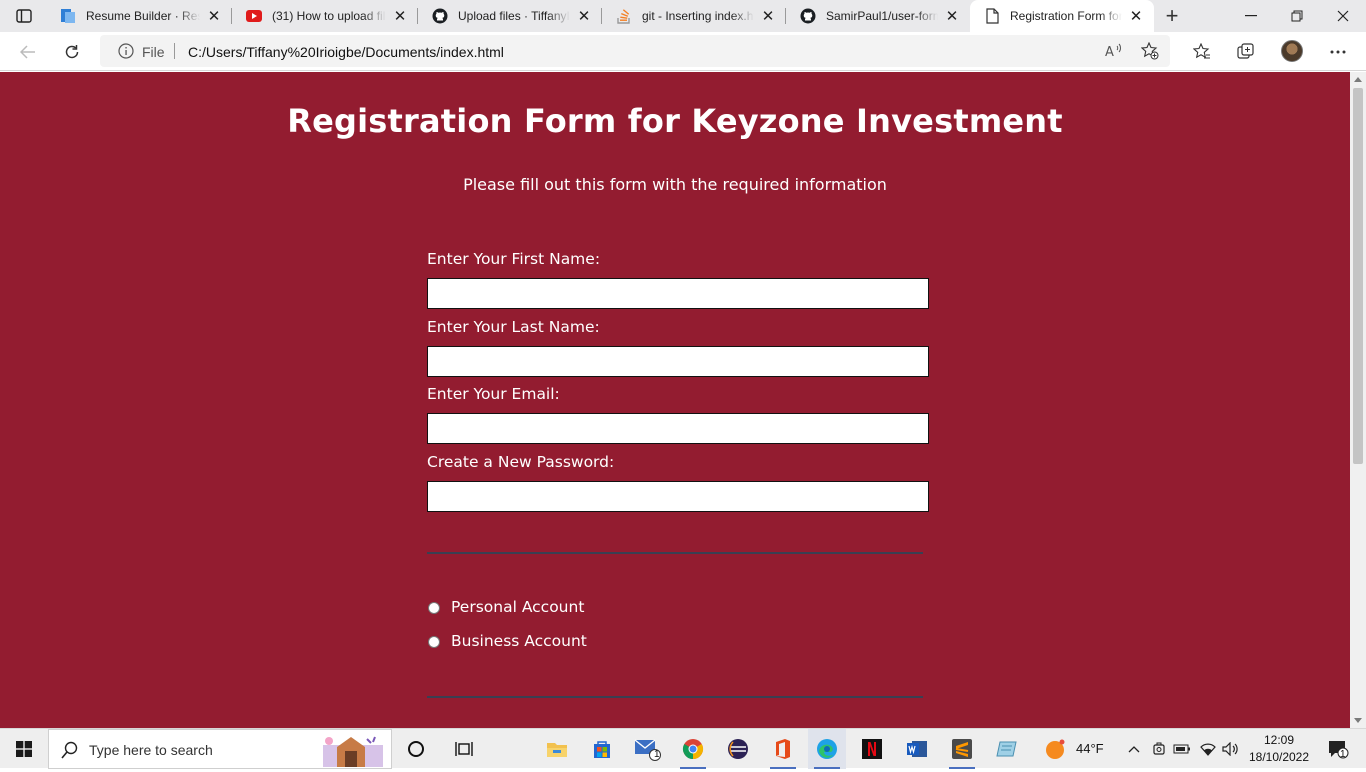 Image resolution: width=1366 pixels, height=772 pixels. I want to click on close-window-button, so click(1343, 16).